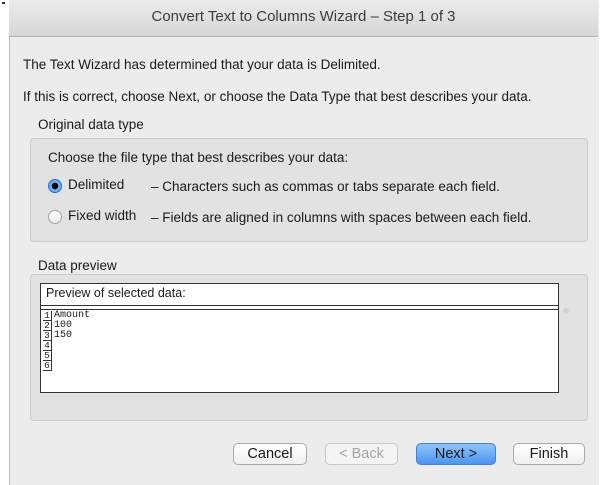 The height and width of the screenshot is (485, 600). I want to click on preview-divider, so click(299, 309).